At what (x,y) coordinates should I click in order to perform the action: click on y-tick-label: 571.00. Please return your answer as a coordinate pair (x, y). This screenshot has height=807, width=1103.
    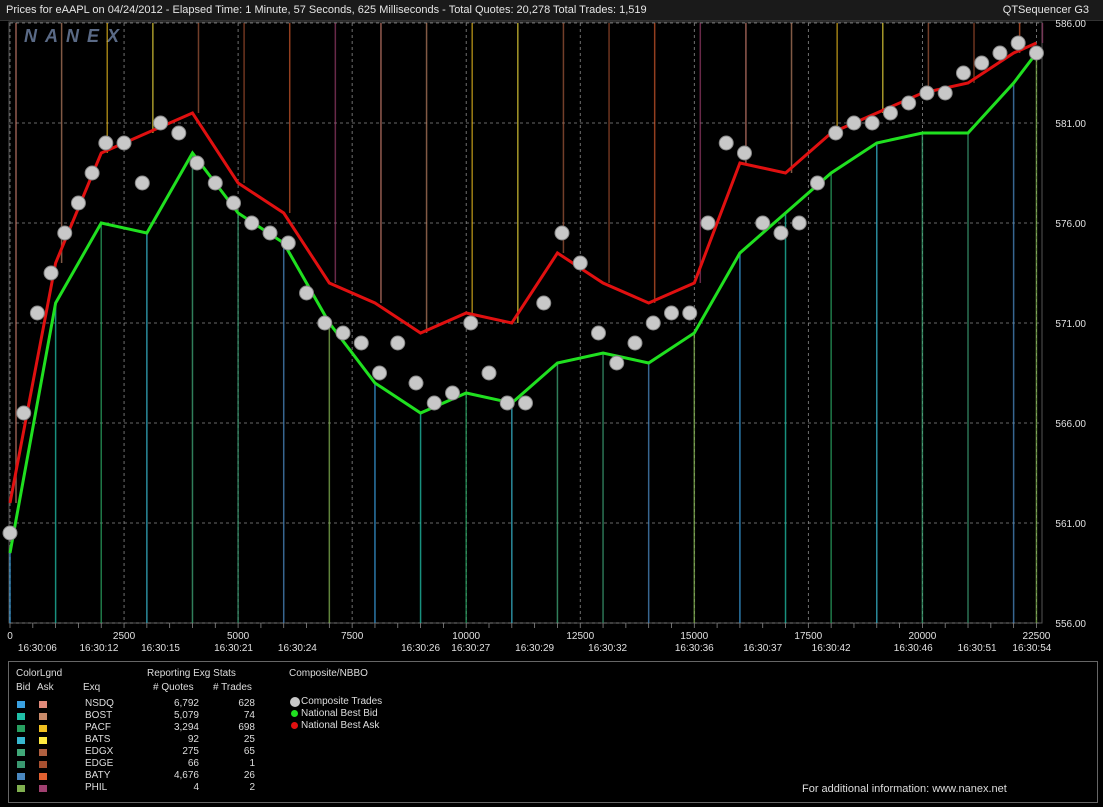
    Looking at the image, I should click on (1070, 324).